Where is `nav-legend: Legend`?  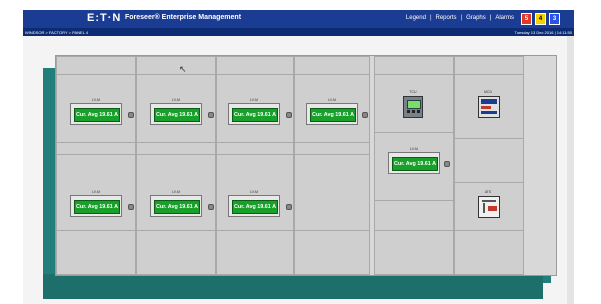
nav-legend: Legend is located at coordinates (416, 18).